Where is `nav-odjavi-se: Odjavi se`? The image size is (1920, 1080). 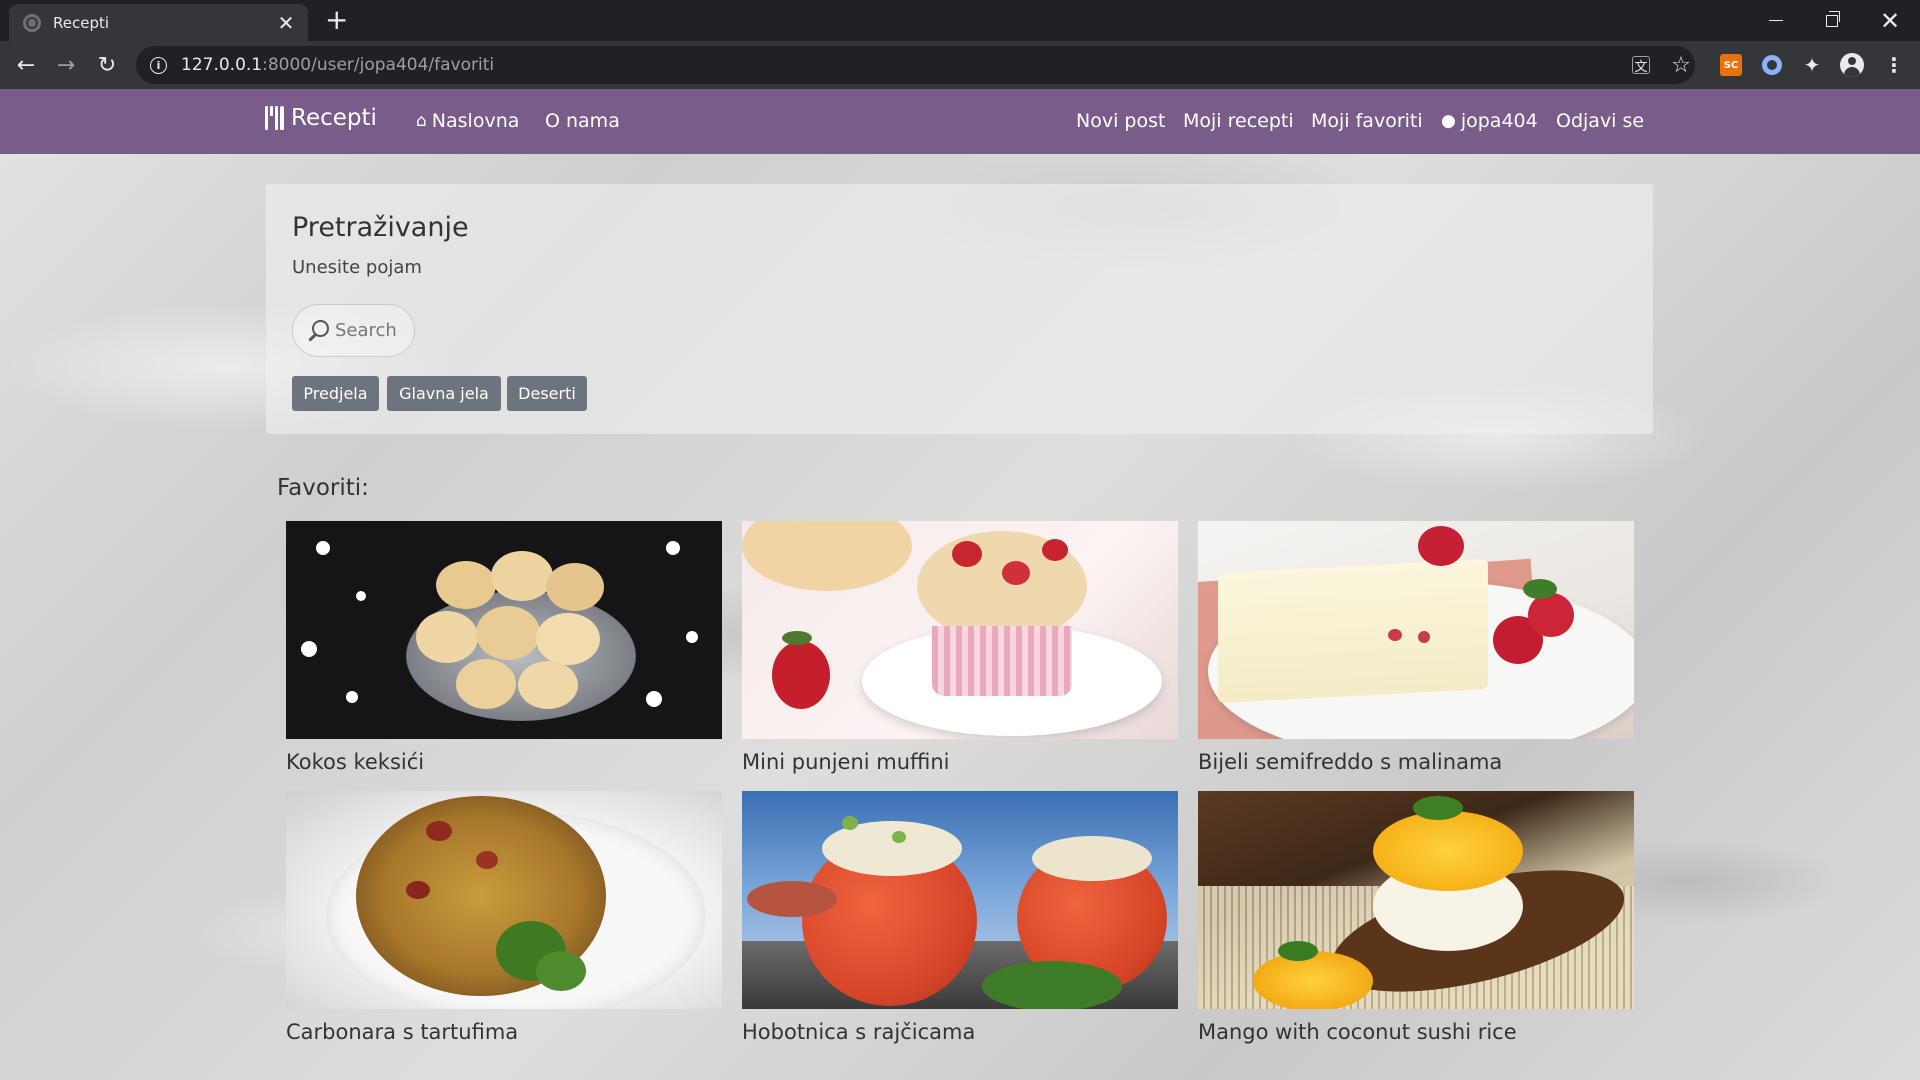 nav-odjavi-se: Odjavi se is located at coordinates (1600, 121).